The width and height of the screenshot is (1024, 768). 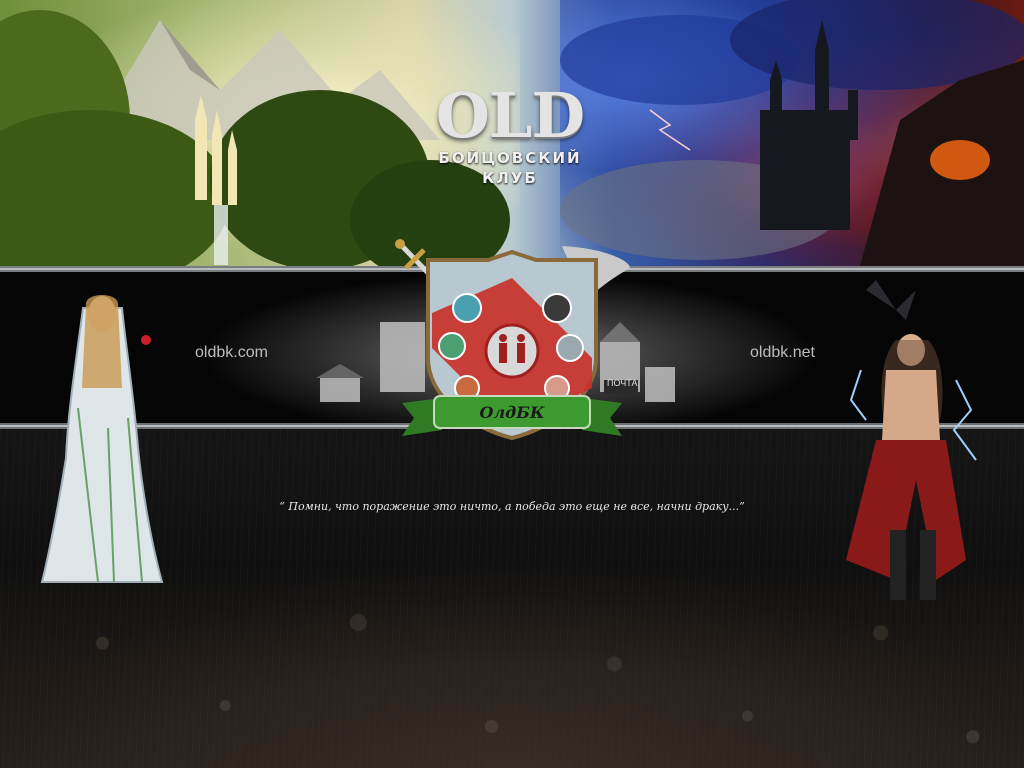 I want to click on post-sign-text: ПОЧТА, so click(x=622, y=383).